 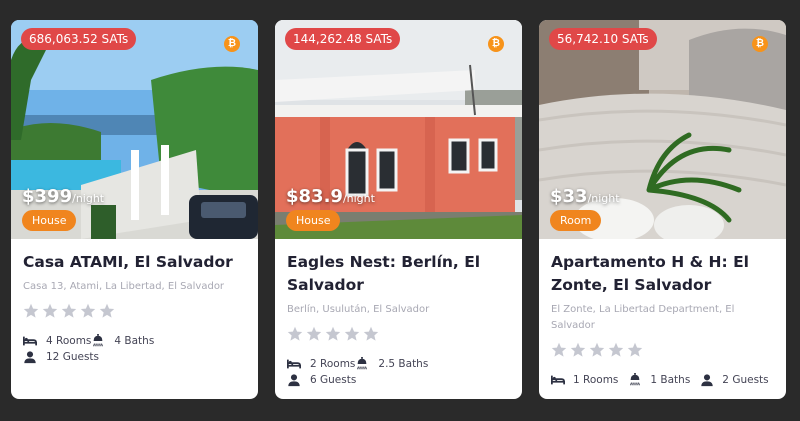 I want to click on sats-price-badge: 56,742.10 SATs, so click(x=603, y=39).